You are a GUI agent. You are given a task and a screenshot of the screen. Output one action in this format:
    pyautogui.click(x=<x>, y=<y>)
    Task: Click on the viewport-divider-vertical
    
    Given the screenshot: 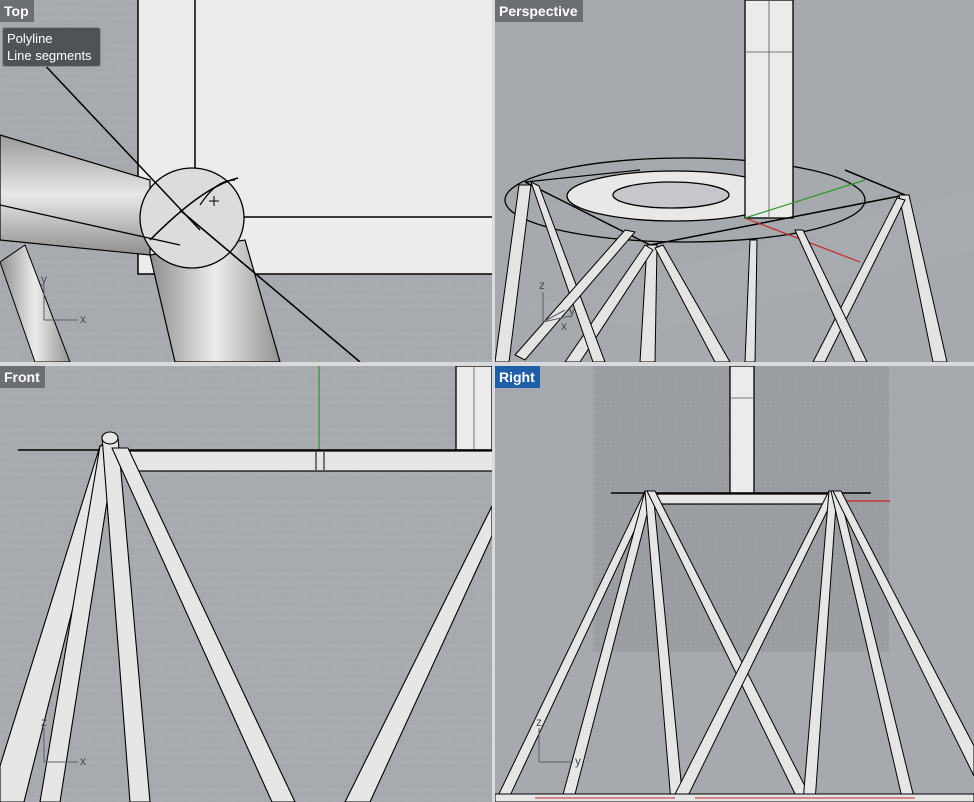 What is the action you would take?
    pyautogui.click(x=493, y=401)
    